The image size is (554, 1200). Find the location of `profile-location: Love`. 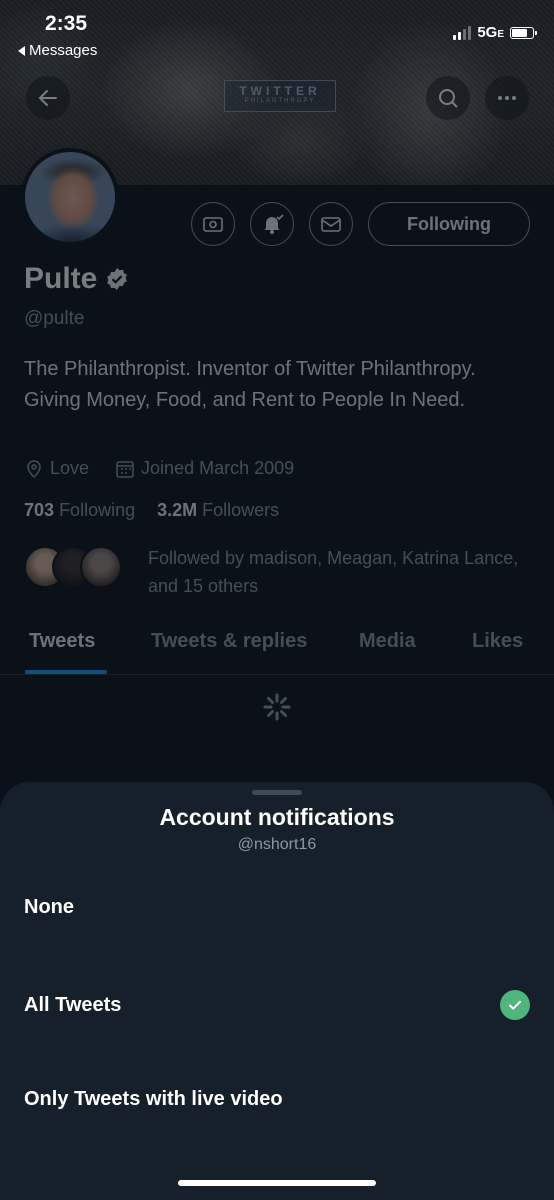

profile-location: Love is located at coordinates (70, 468).